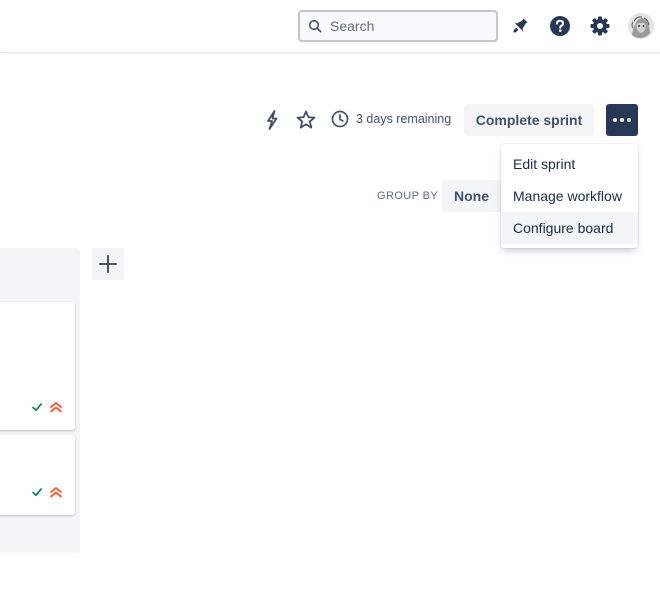 The width and height of the screenshot is (660, 596). I want to click on group-by-select: None, so click(472, 196).